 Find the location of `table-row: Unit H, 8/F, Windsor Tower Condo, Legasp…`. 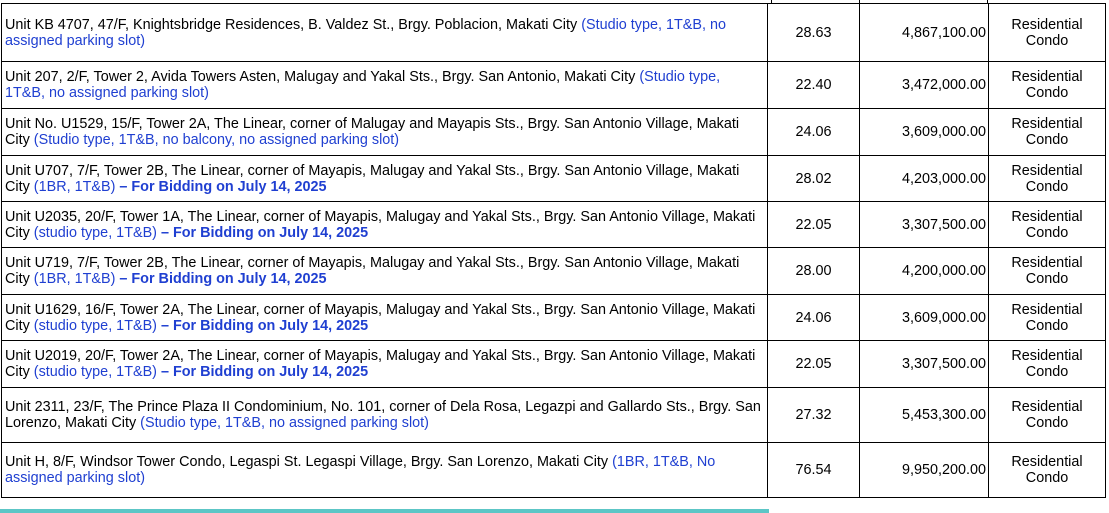

table-row: Unit H, 8/F, Windsor Tower Condo, Legasp… is located at coordinates (553, 470).